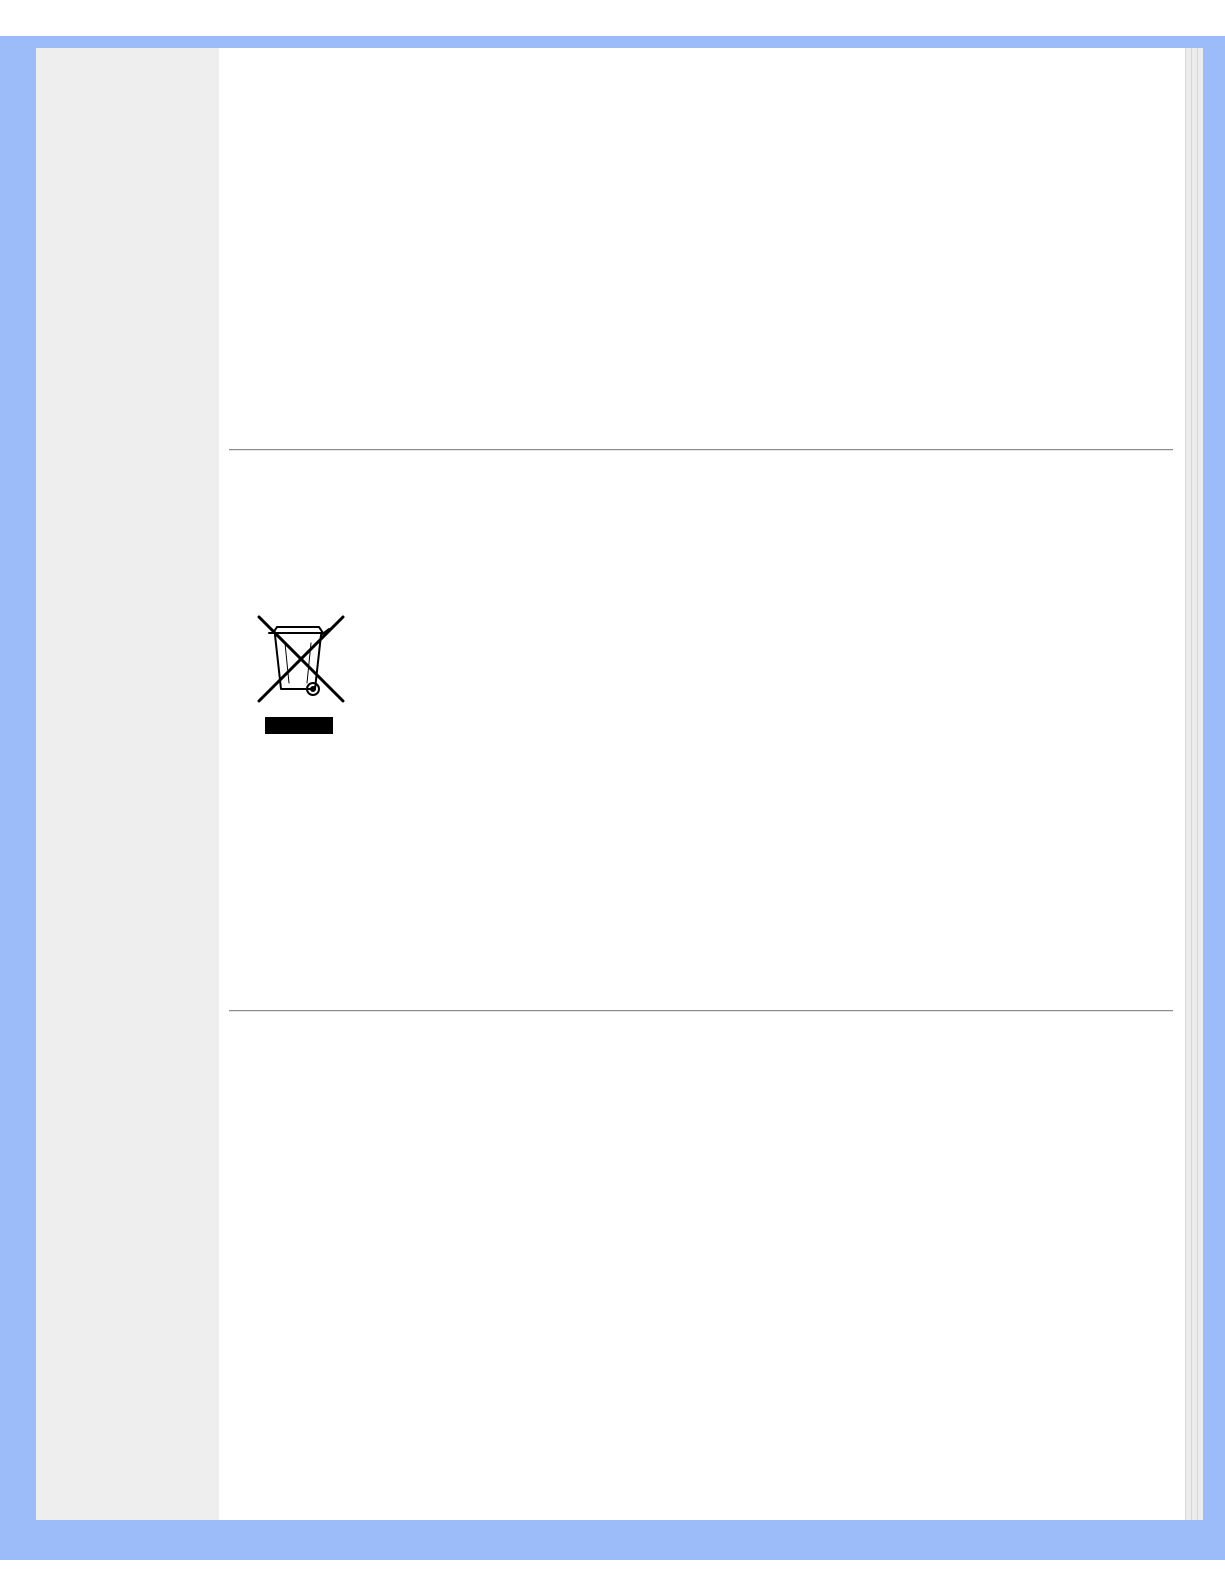 Image resolution: width=1225 pixels, height=1585 pixels. I want to click on crossed-out-wheelie-bin-icon, so click(301, 674).